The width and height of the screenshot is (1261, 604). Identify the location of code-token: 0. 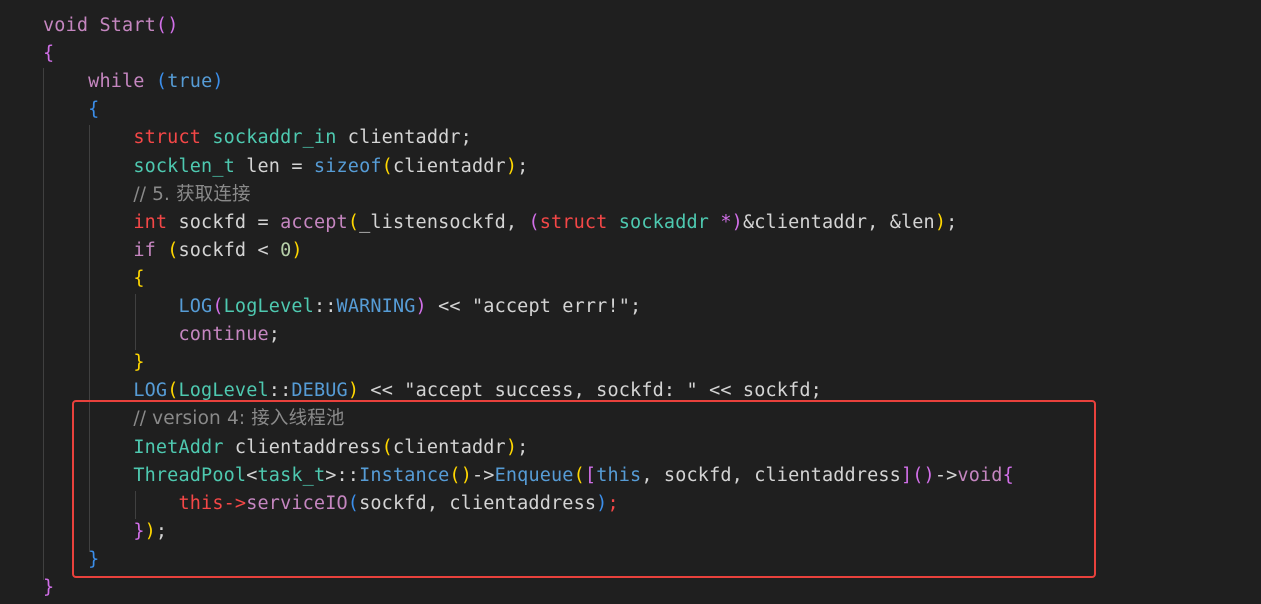
(286, 250).